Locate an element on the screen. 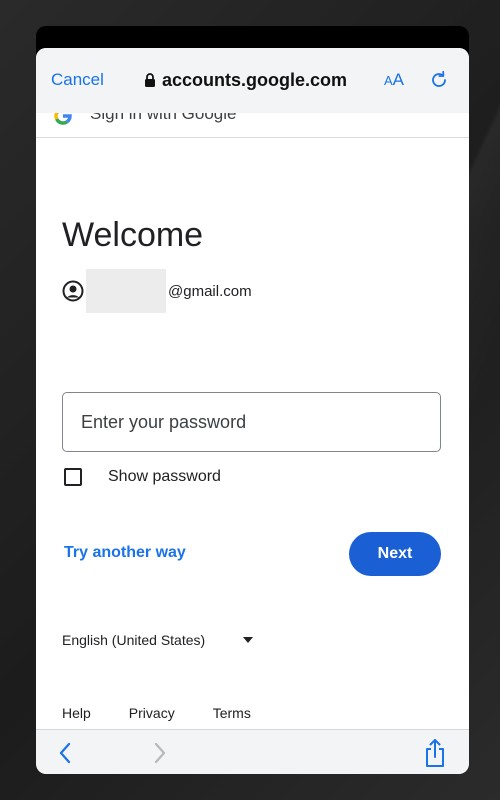 Image resolution: width=500 pixels, height=800 pixels. terms-link: Terms is located at coordinates (232, 713).